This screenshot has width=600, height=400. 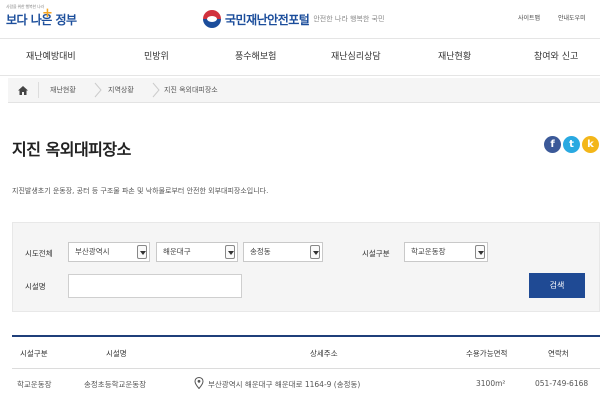 I want to click on table-header-divider, so click(x=306, y=368).